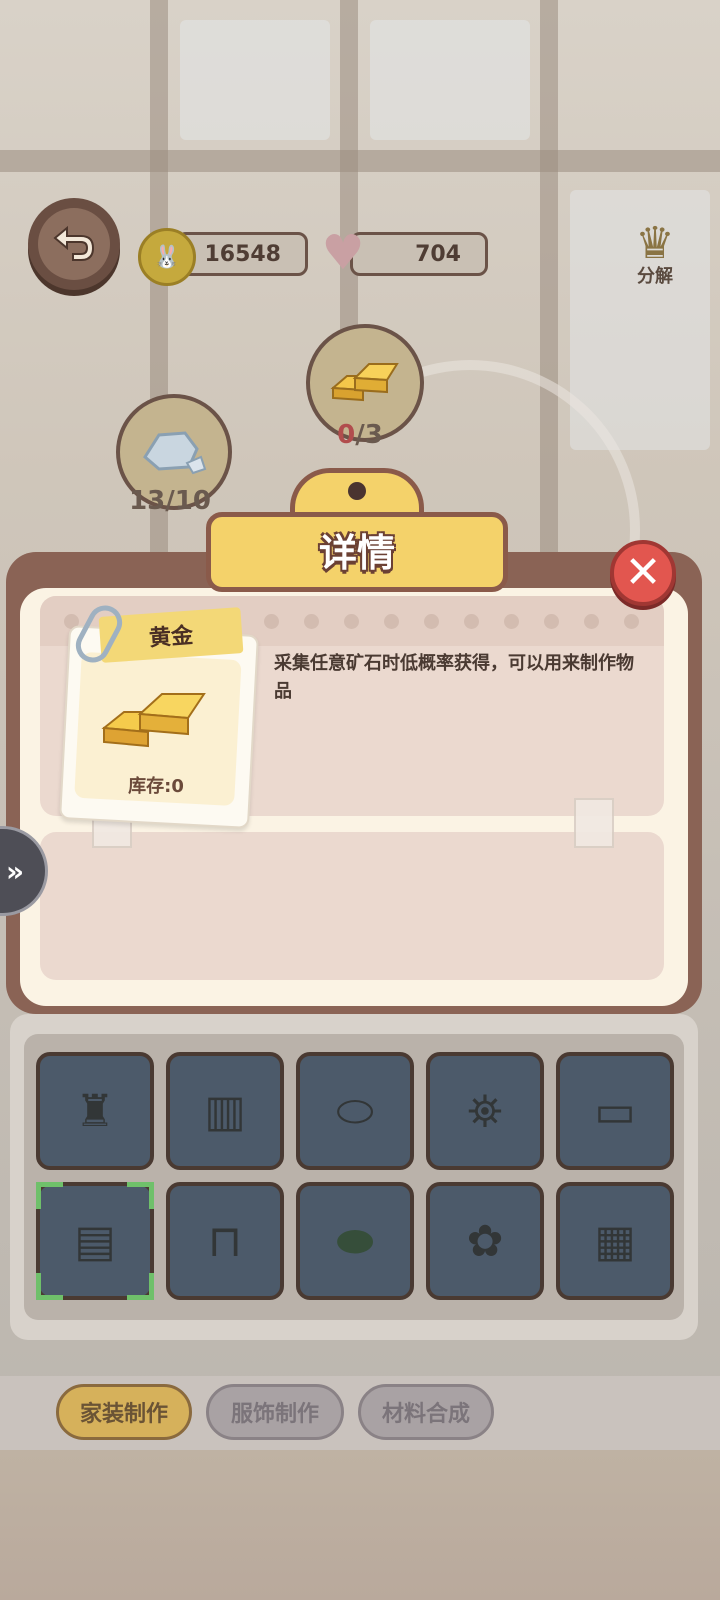 The image size is (720, 1600). What do you see at coordinates (15, 871) in the screenshot?
I see `double-chevron-right-icon: »` at bounding box center [15, 871].